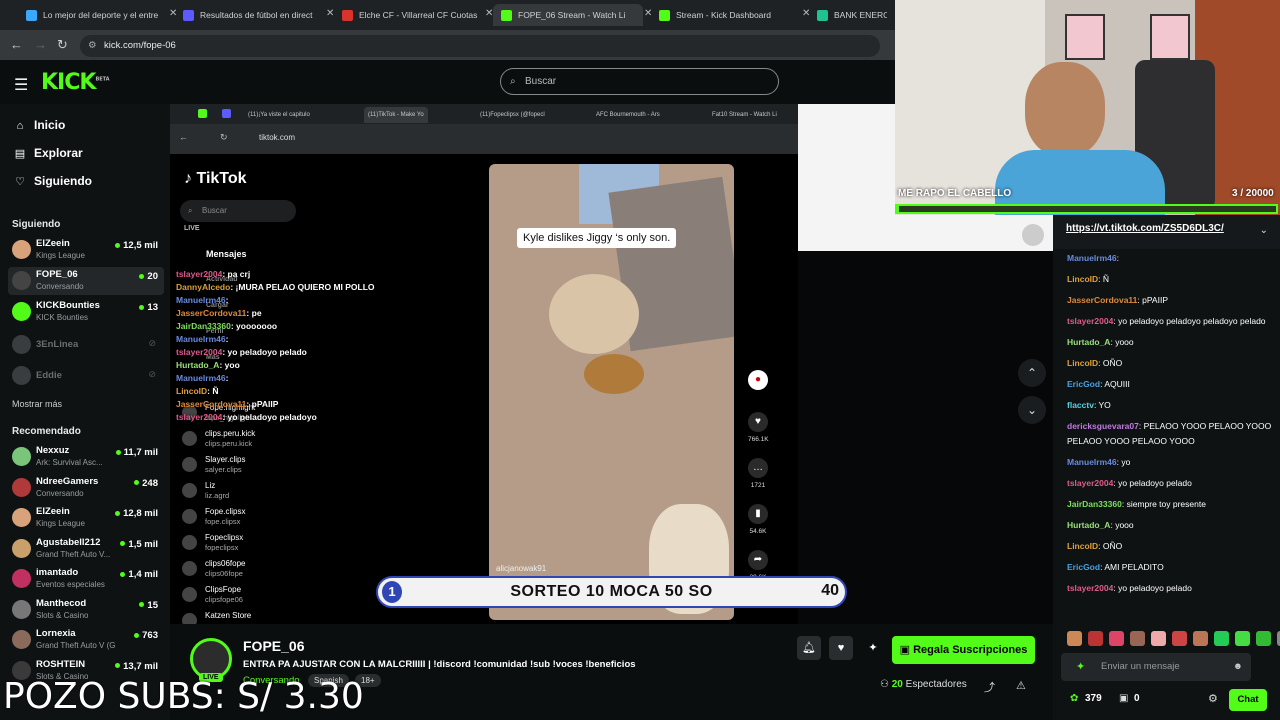  Describe the element at coordinates (86, 345) in the screenshot. I see `sidebar-channel-offline: 3EnLinea ⊘` at that location.